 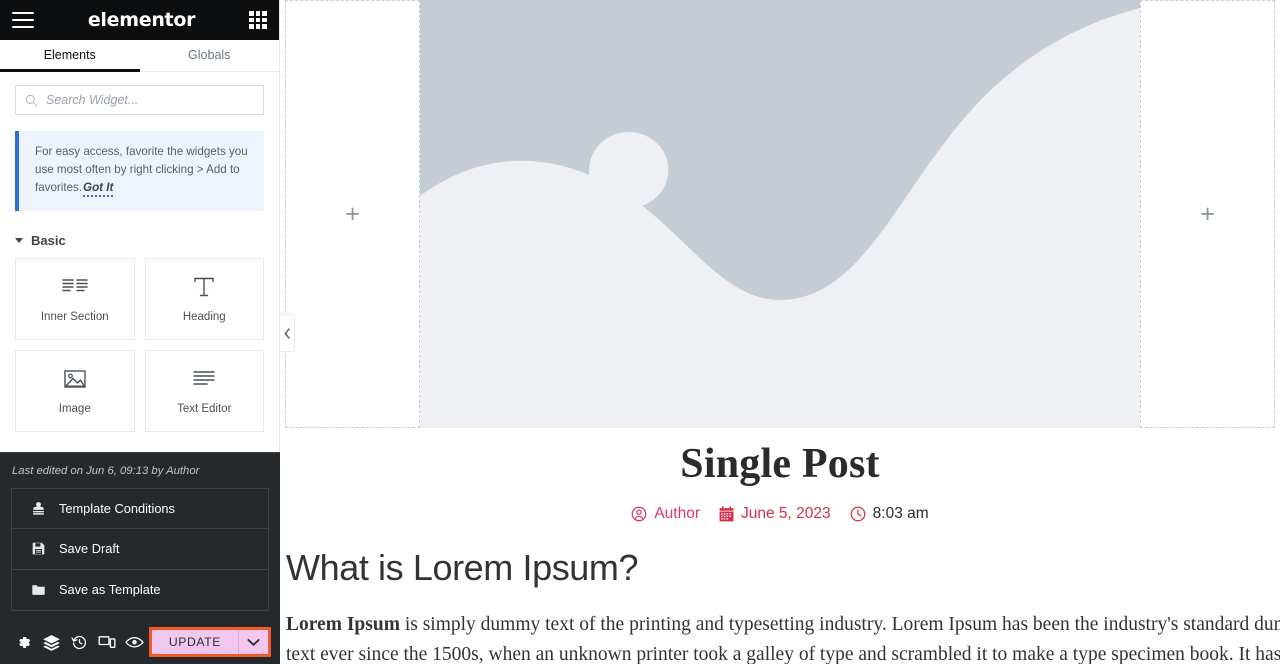 I want to click on search-box, so click(x=139, y=100).